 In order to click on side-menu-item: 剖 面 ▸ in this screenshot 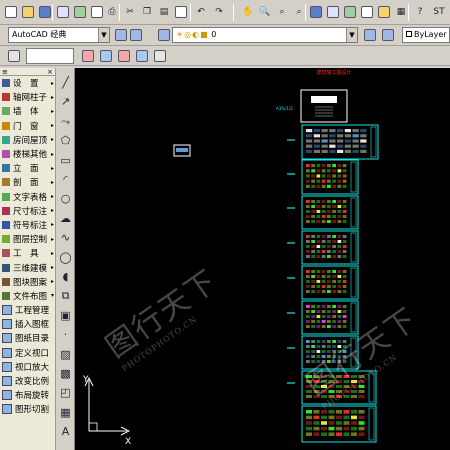, I will do `click(27, 182)`.